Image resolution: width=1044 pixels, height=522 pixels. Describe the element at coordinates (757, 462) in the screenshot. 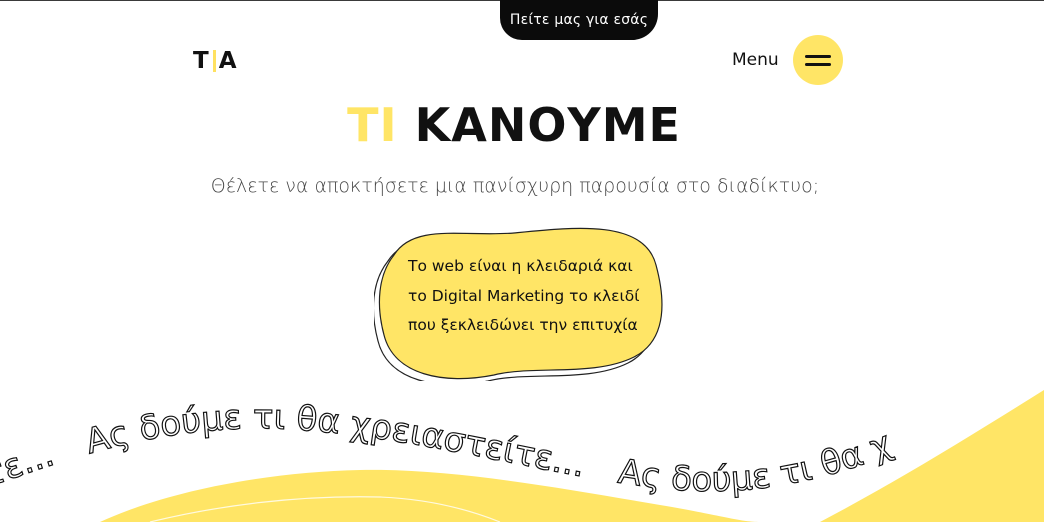

I see `marquee-repeat: Ας δούμε τι θα χ` at that location.